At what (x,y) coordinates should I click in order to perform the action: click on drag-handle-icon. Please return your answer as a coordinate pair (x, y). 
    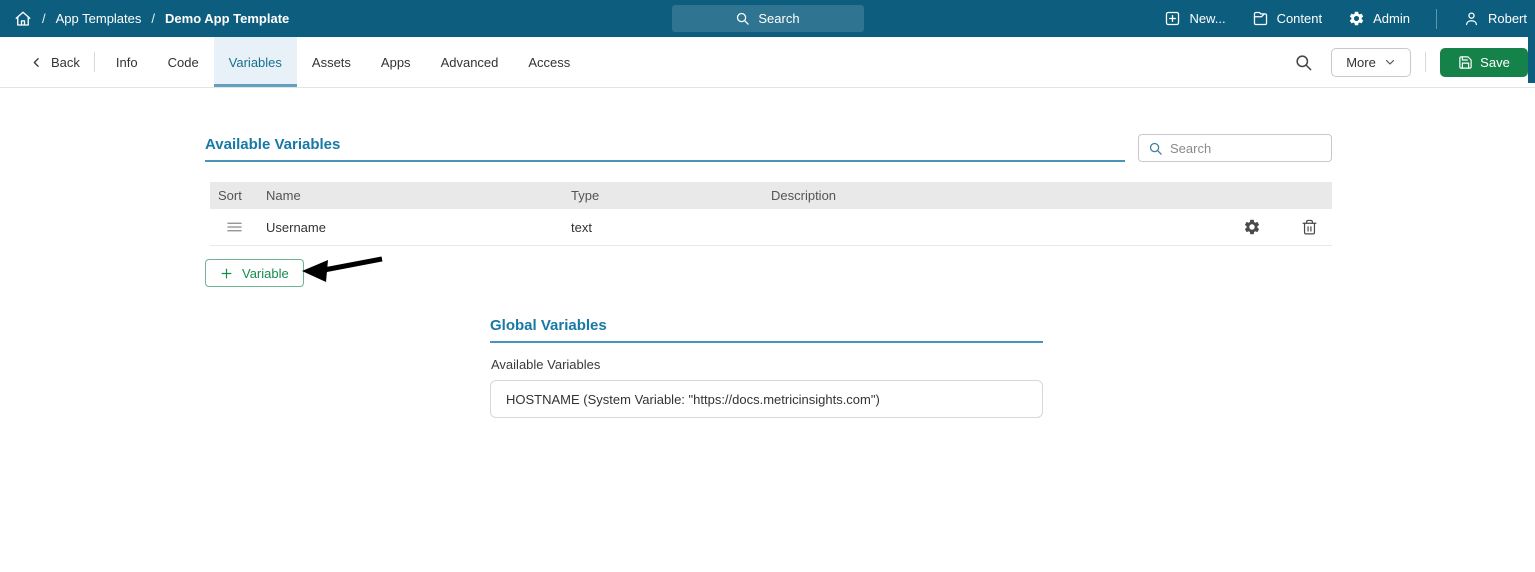
    Looking at the image, I should click on (234, 227).